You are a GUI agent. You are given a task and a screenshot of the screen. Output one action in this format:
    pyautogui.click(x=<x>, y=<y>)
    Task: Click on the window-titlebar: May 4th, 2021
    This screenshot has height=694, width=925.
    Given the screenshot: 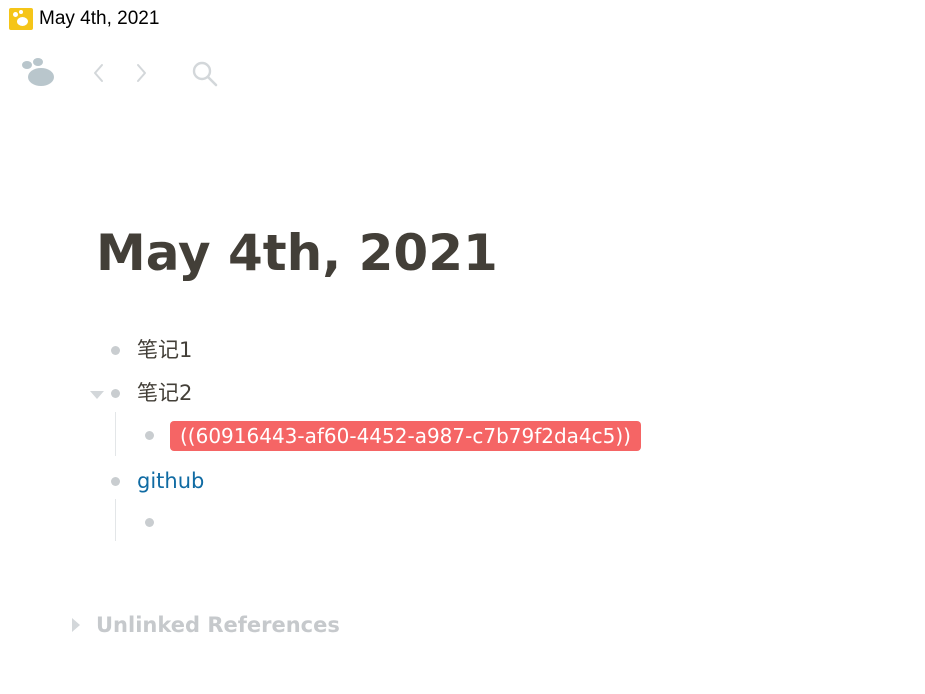 What is the action you would take?
    pyautogui.click(x=462, y=19)
    